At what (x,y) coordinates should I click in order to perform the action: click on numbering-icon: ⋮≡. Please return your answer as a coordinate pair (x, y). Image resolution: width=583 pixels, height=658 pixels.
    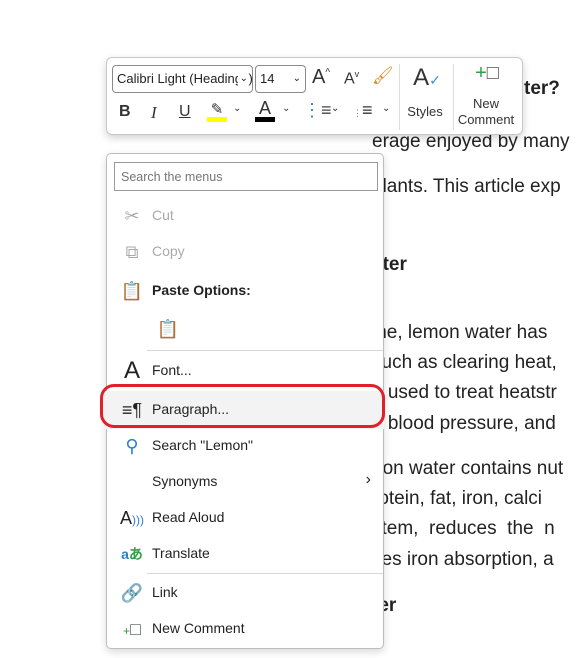
    Looking at the image, I should click on (363, 110).